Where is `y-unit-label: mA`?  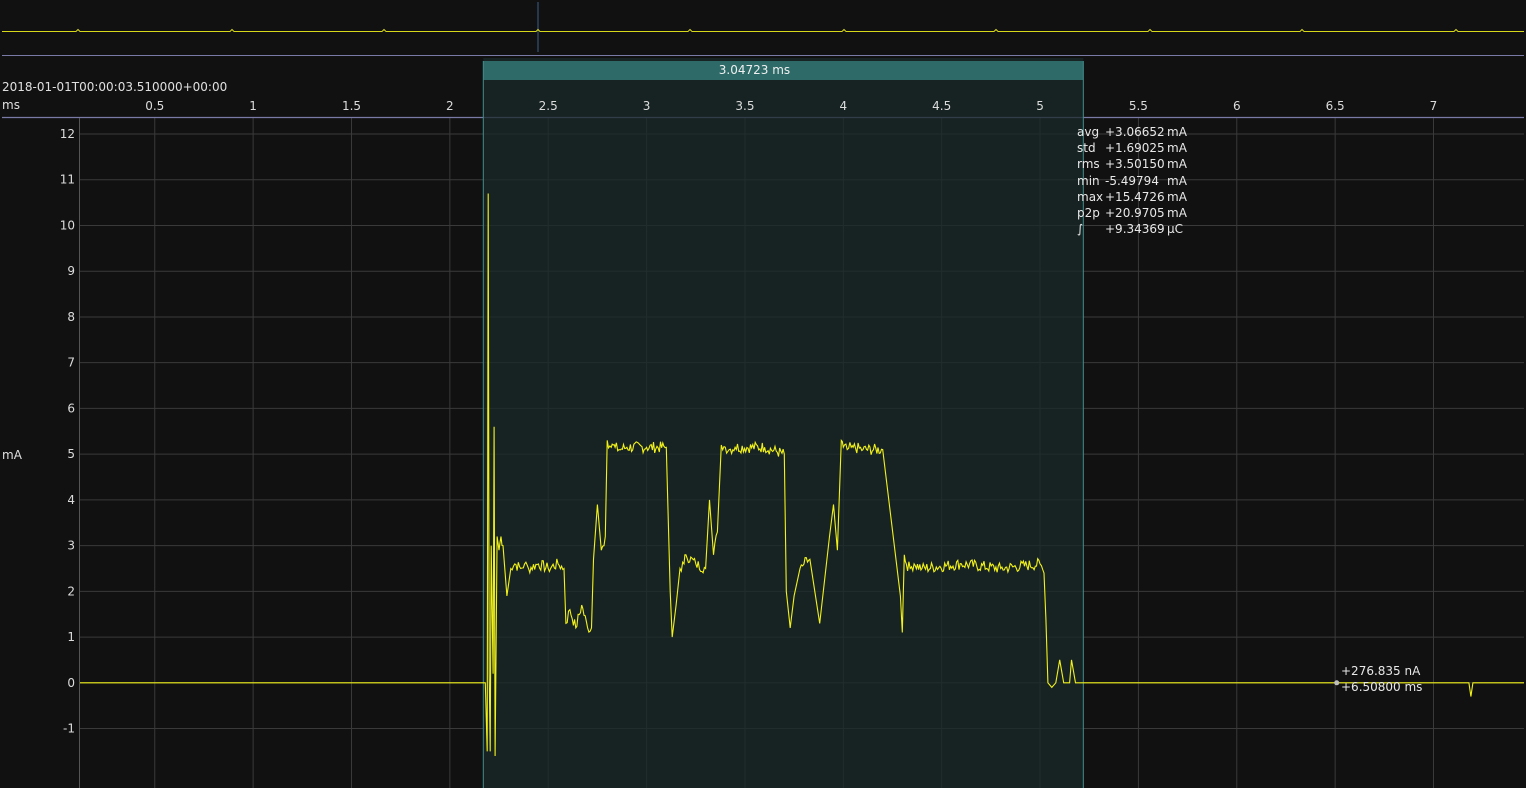
y-unit-label: mA is located at coordinates (12, 455).